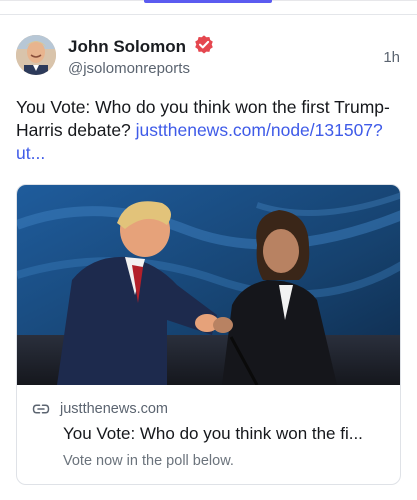  What do you see at coordinates (127, 47) in the screenshot?
I see `author-name: John Solomon` at bounding box center [127, 47].